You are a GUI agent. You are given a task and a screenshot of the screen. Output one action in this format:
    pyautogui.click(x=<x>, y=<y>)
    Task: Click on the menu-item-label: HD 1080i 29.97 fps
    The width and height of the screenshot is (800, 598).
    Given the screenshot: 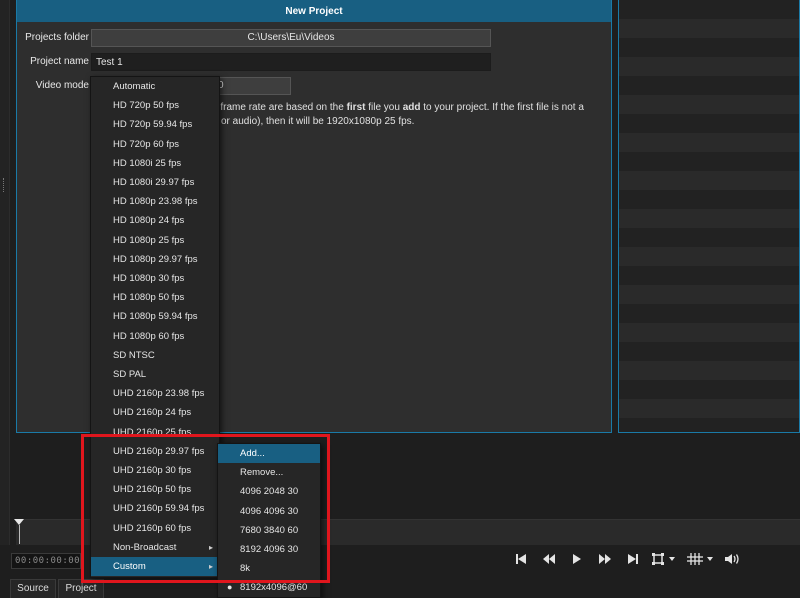 What is the action you would take?
    pyautogui.click(x=154, y=182)
    